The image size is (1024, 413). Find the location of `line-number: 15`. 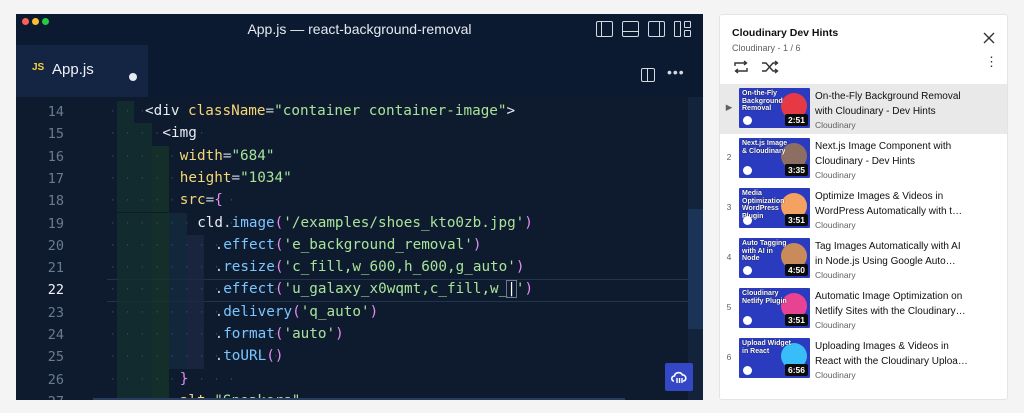

line-number: 15 is located at coordinates (55, 134).